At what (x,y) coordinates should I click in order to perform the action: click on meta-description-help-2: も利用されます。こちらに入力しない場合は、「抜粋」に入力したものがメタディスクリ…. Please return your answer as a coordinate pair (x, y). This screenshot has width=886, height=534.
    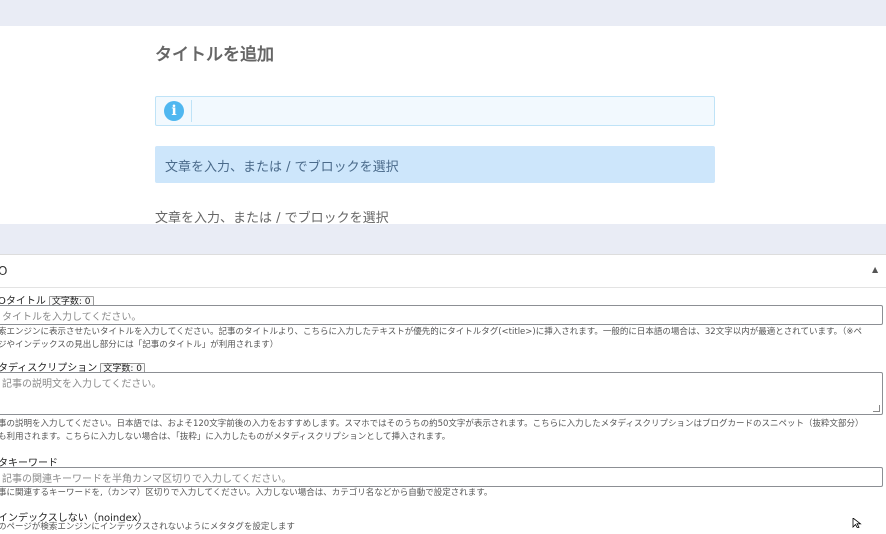
    Looking at the image, I should click on (225, 437).